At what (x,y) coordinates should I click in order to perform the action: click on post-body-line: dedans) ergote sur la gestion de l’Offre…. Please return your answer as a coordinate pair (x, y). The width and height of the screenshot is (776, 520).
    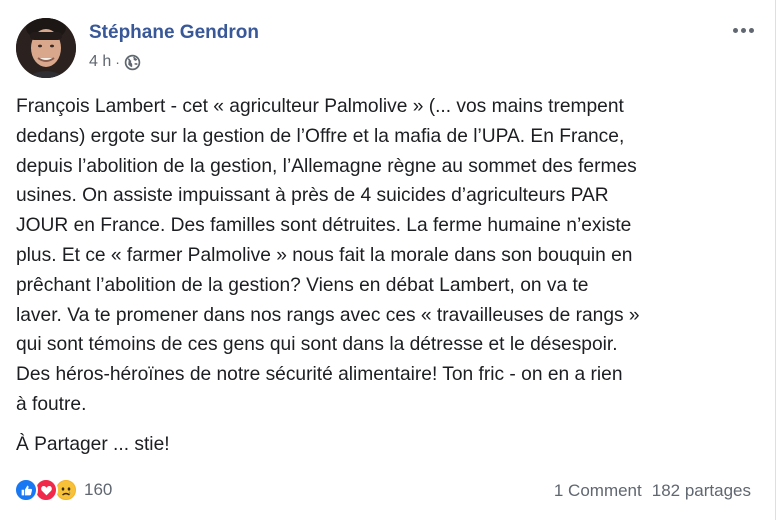
    Looking at the image, I should click on (320, 136).